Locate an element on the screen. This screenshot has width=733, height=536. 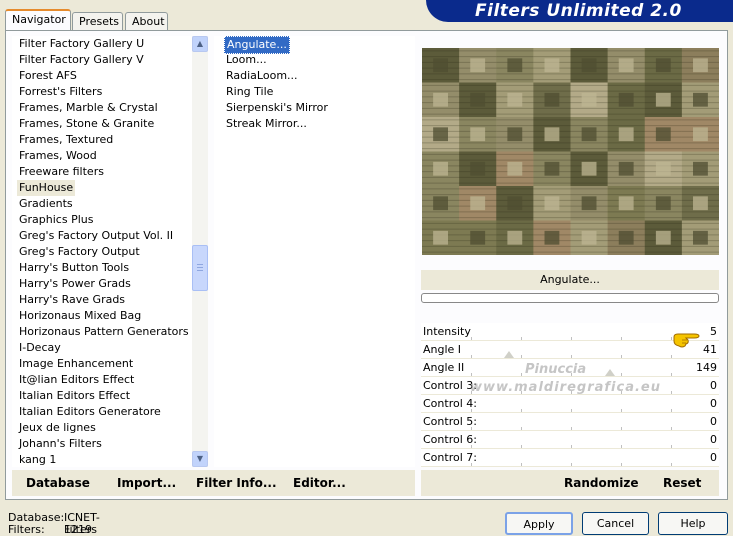
category-item: Italian Editors Generatore is located at coordinates (90, 412).